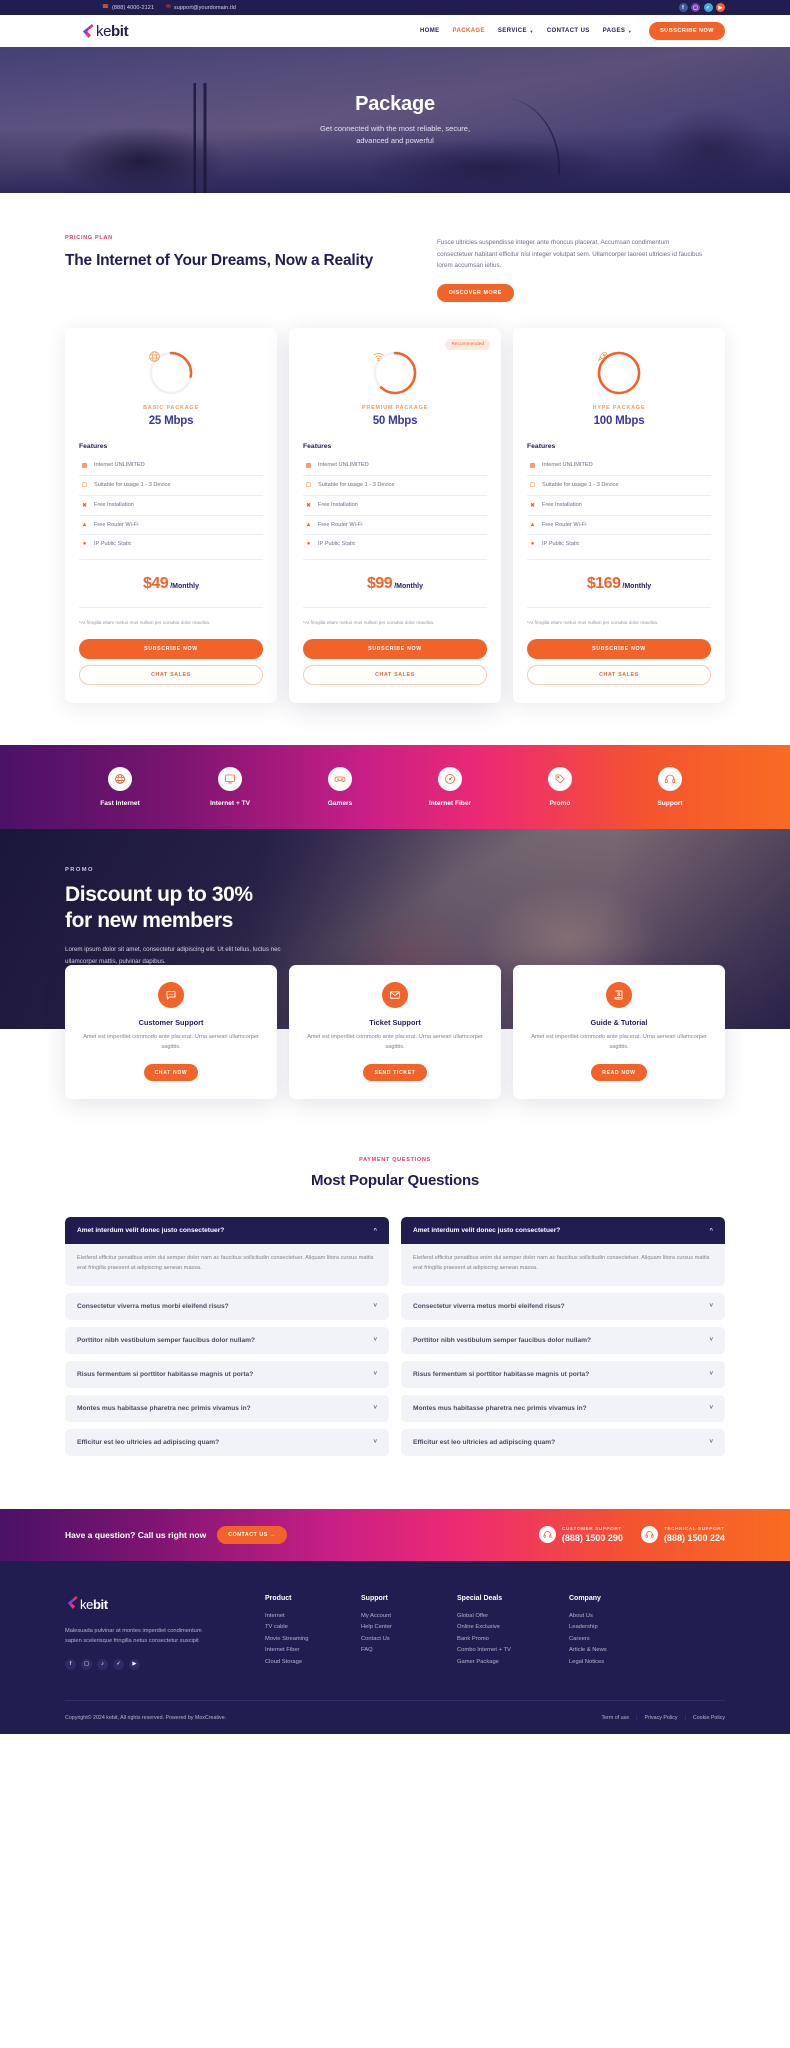  I want to click on chevron-down-icon: ▼, so click(531, 31).